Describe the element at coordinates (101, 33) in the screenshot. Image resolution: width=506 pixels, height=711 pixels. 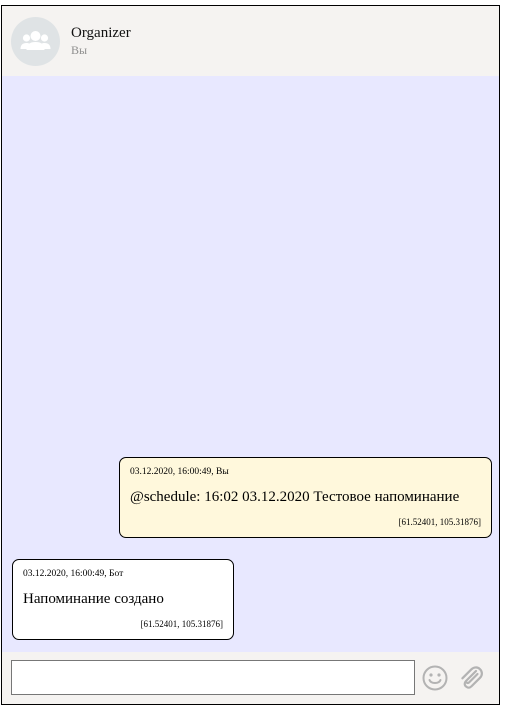
I see `chat-title: Organizer` at that location.